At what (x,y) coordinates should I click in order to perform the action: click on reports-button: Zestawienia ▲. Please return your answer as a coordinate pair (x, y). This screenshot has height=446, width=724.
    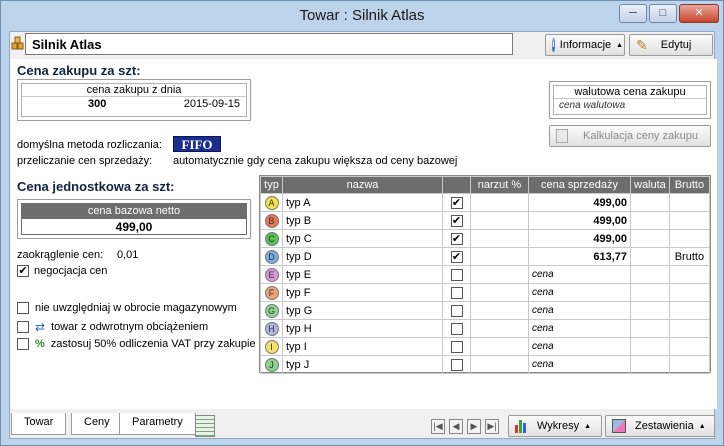
    Looking at the image, I should click on (660, 426).